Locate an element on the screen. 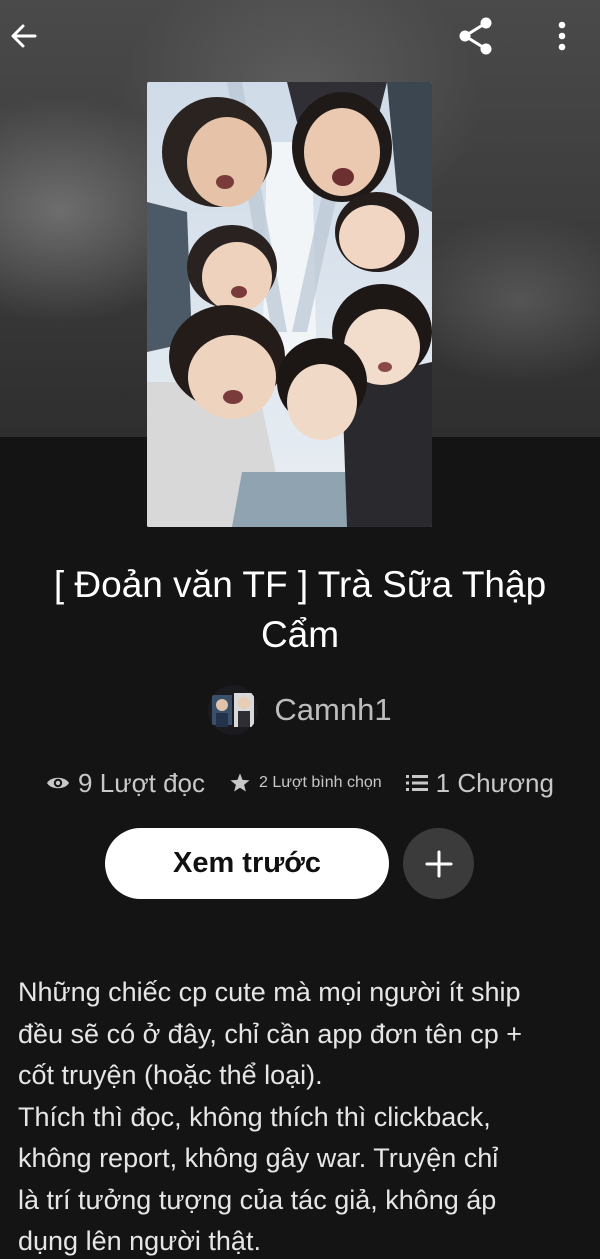  votes-count: 2 Lượt bình chọn is located at coordinates (320, 782).